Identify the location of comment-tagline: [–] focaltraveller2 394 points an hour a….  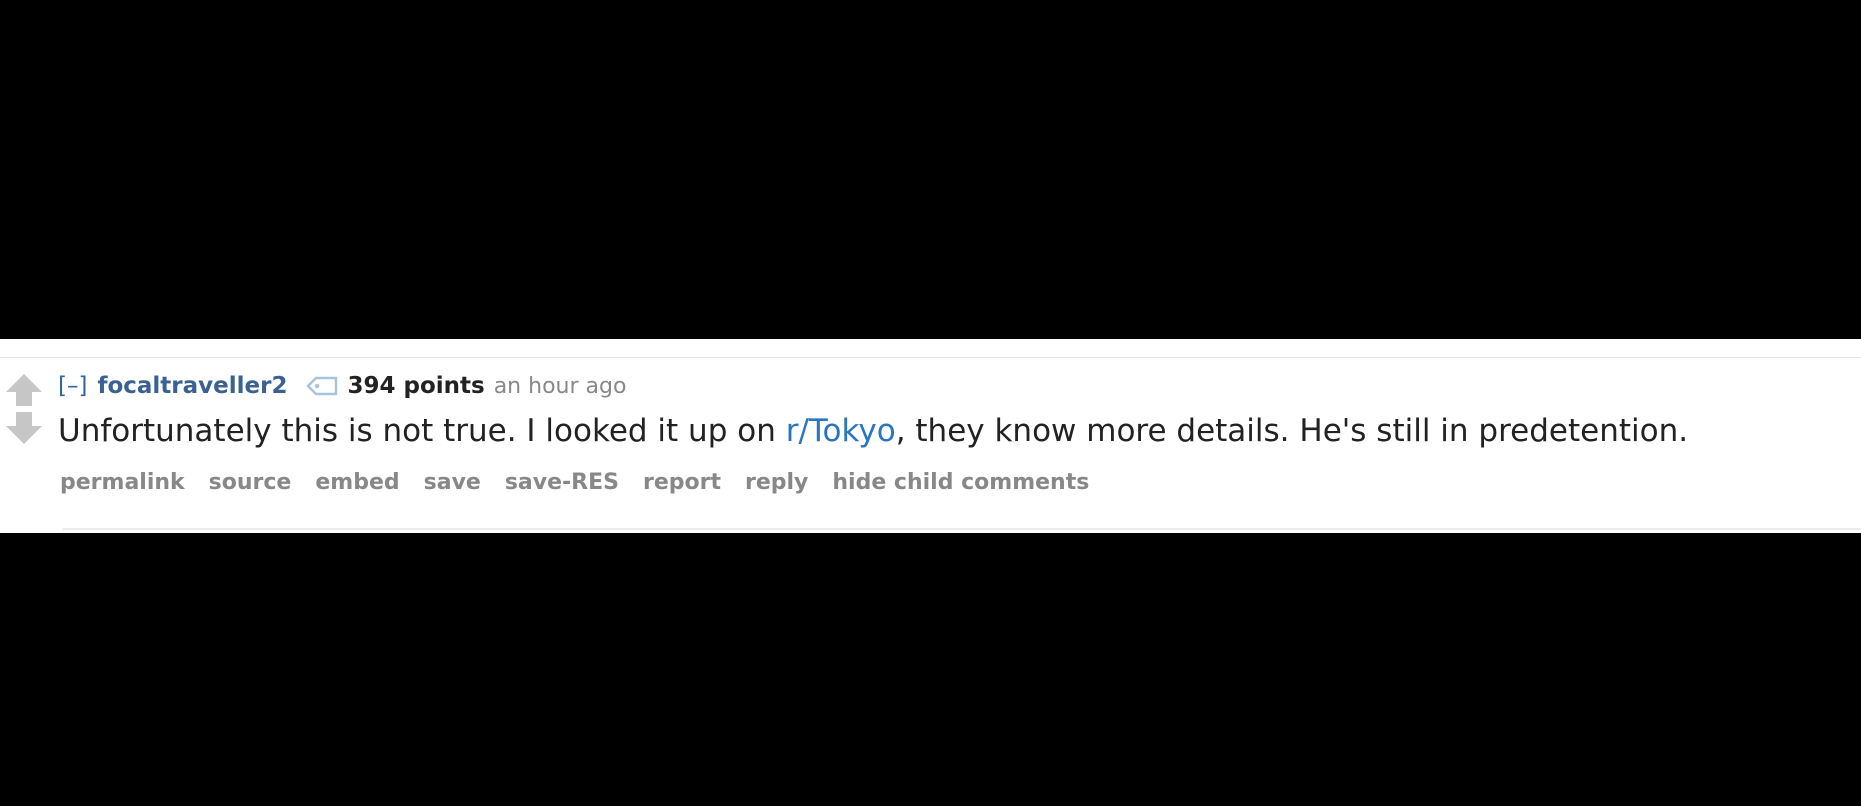
(342, 386).